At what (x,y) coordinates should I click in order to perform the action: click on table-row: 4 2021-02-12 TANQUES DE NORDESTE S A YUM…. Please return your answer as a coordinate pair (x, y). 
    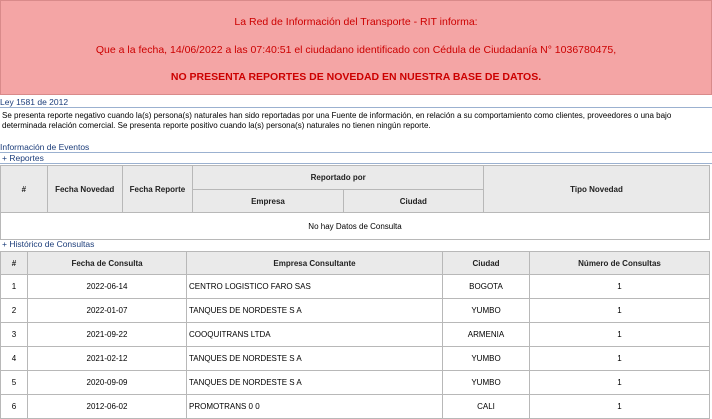
    Looking at the image, I should click on (355, 358).